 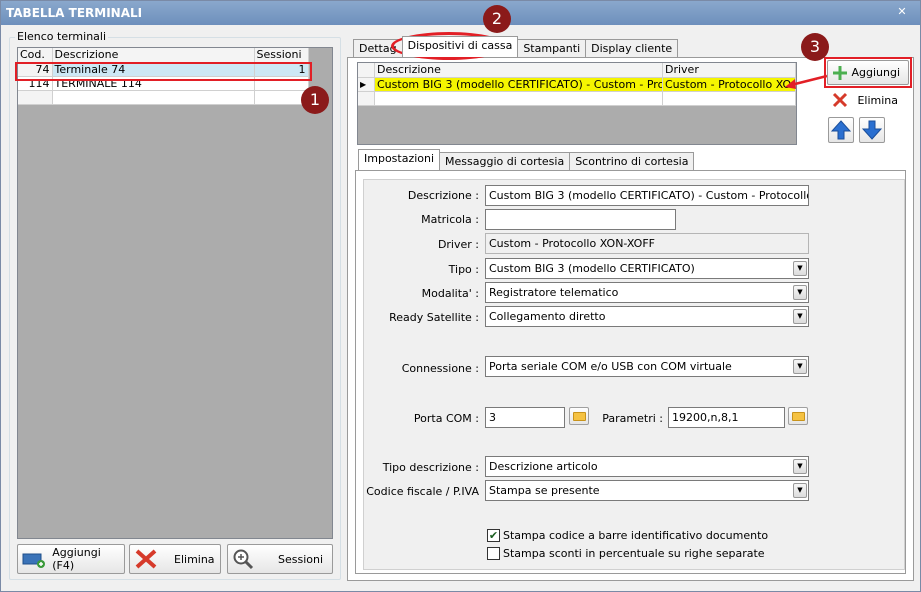 I want to click on tipo-label: Tipo :, so click(x=463, y=269).